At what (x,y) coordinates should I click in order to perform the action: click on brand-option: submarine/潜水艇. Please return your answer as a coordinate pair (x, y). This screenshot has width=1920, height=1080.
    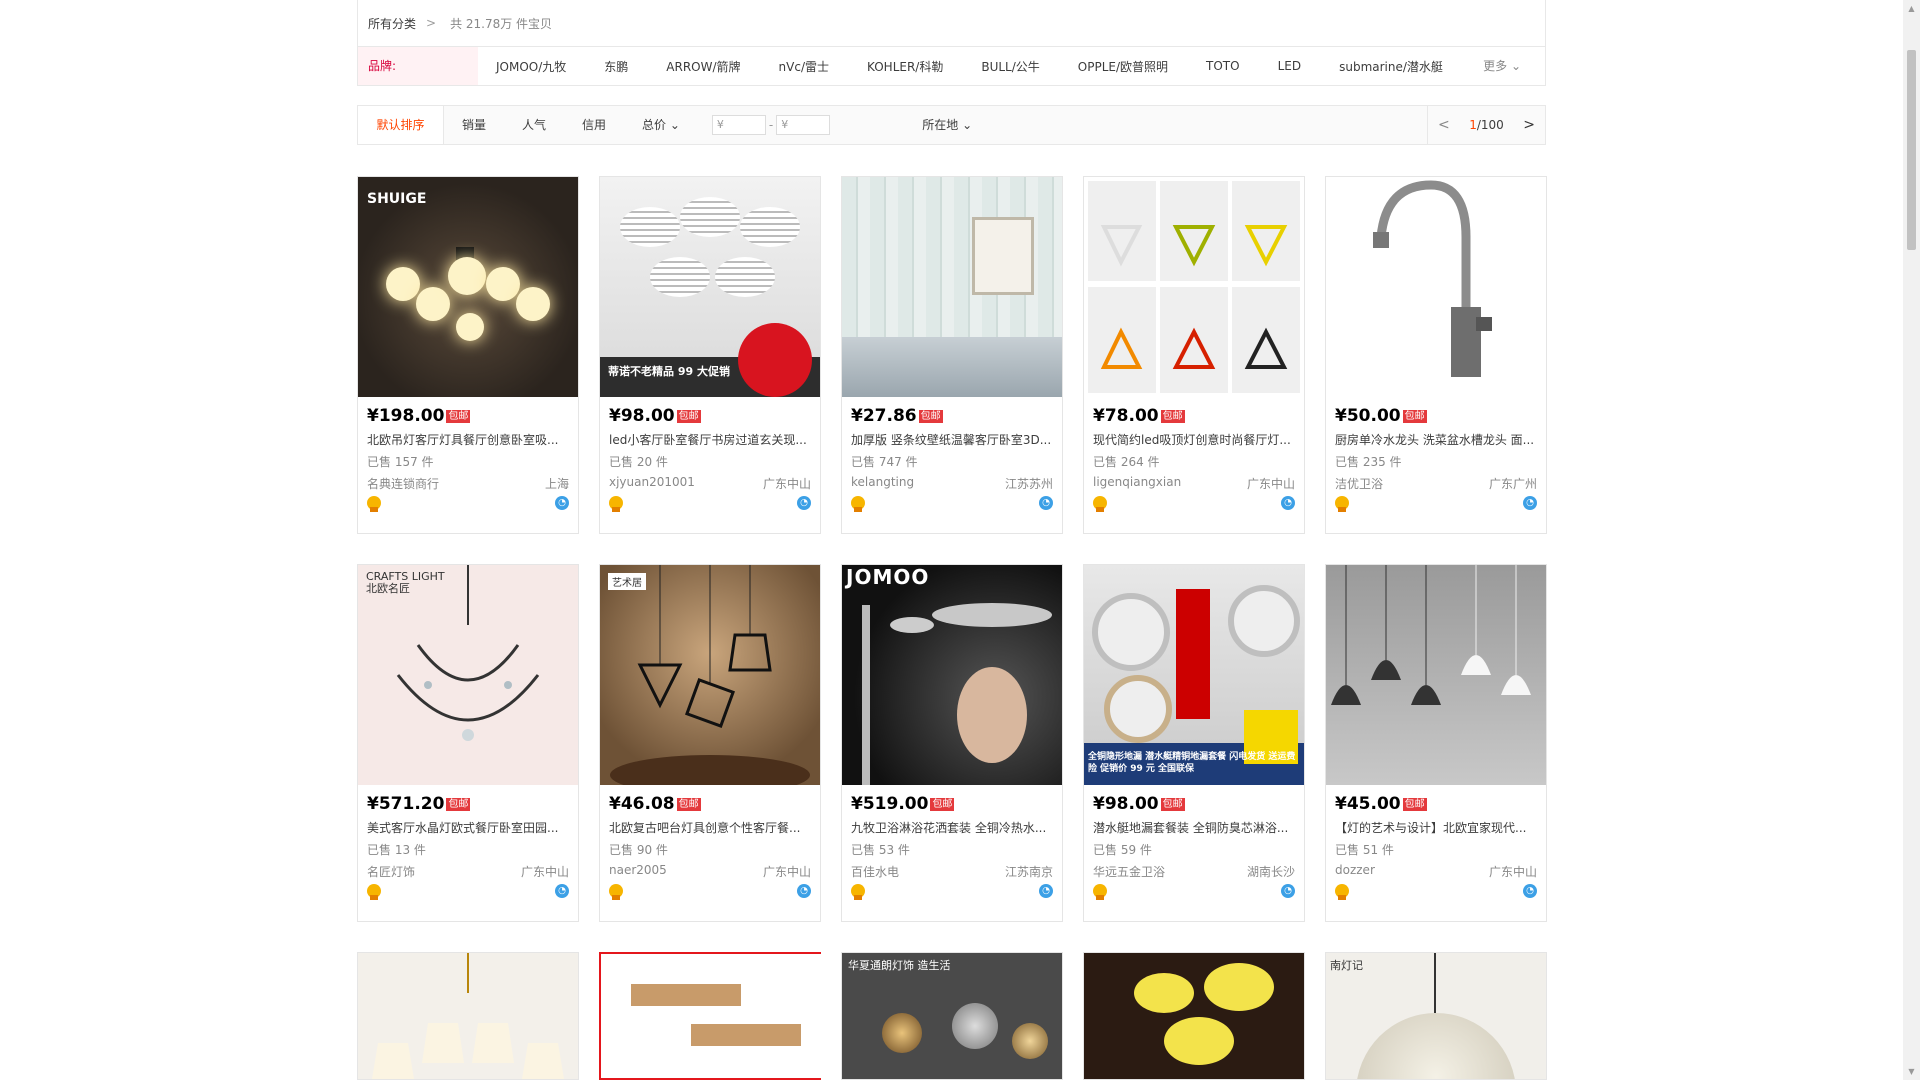
    Looking at the image, I should click on (1391, 66).